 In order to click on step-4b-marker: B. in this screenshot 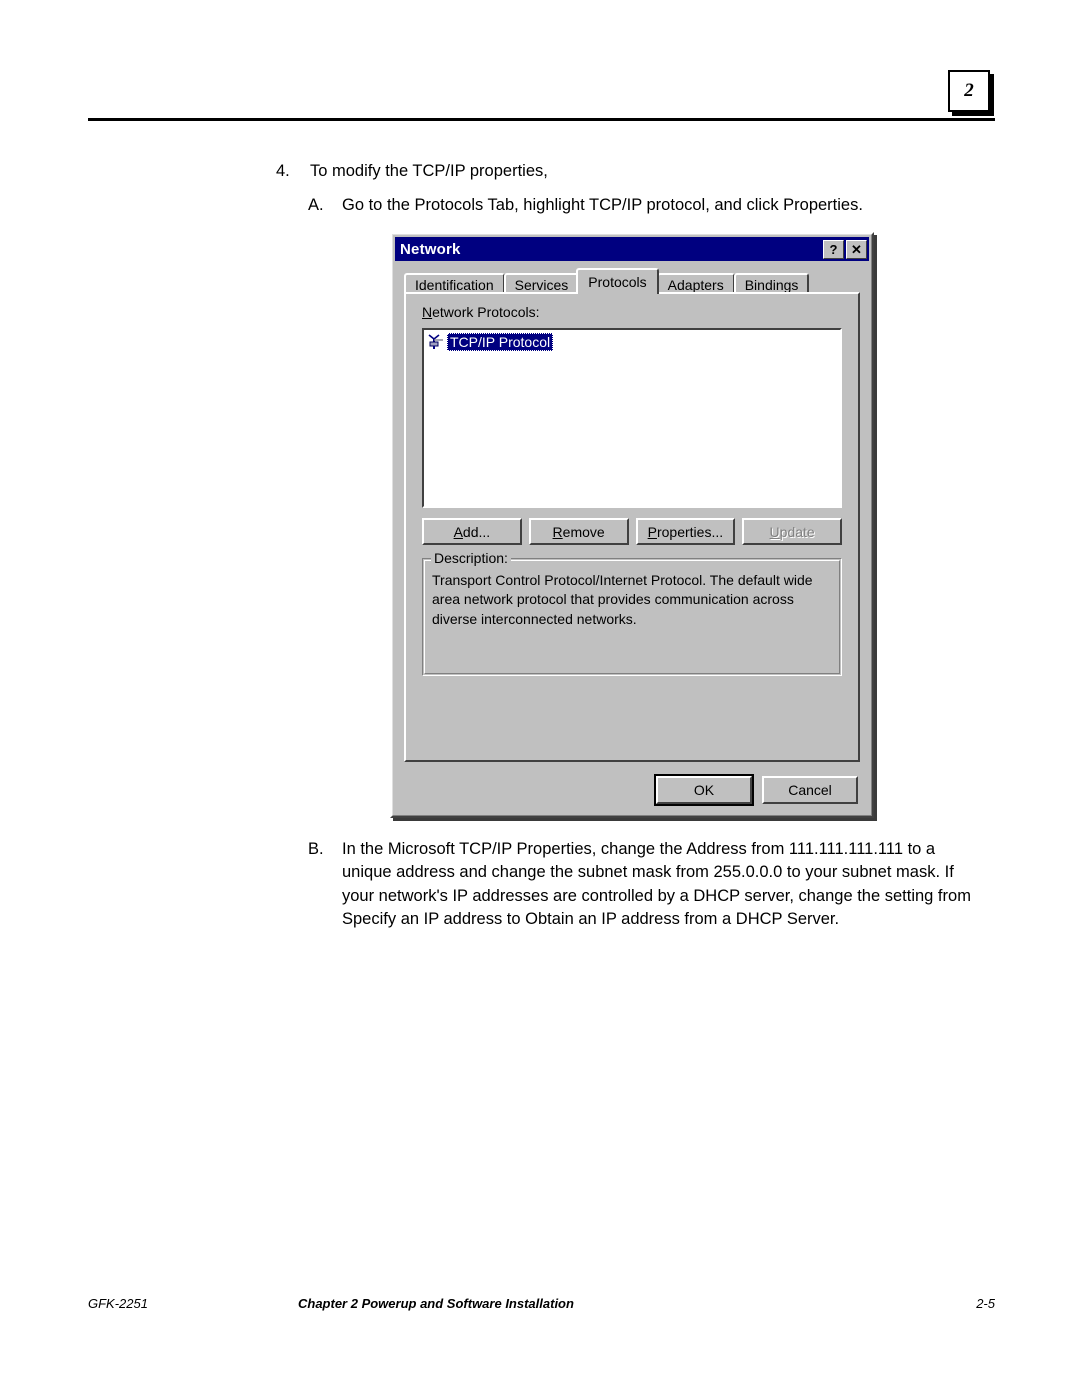, I will do `click(316, 849)`.